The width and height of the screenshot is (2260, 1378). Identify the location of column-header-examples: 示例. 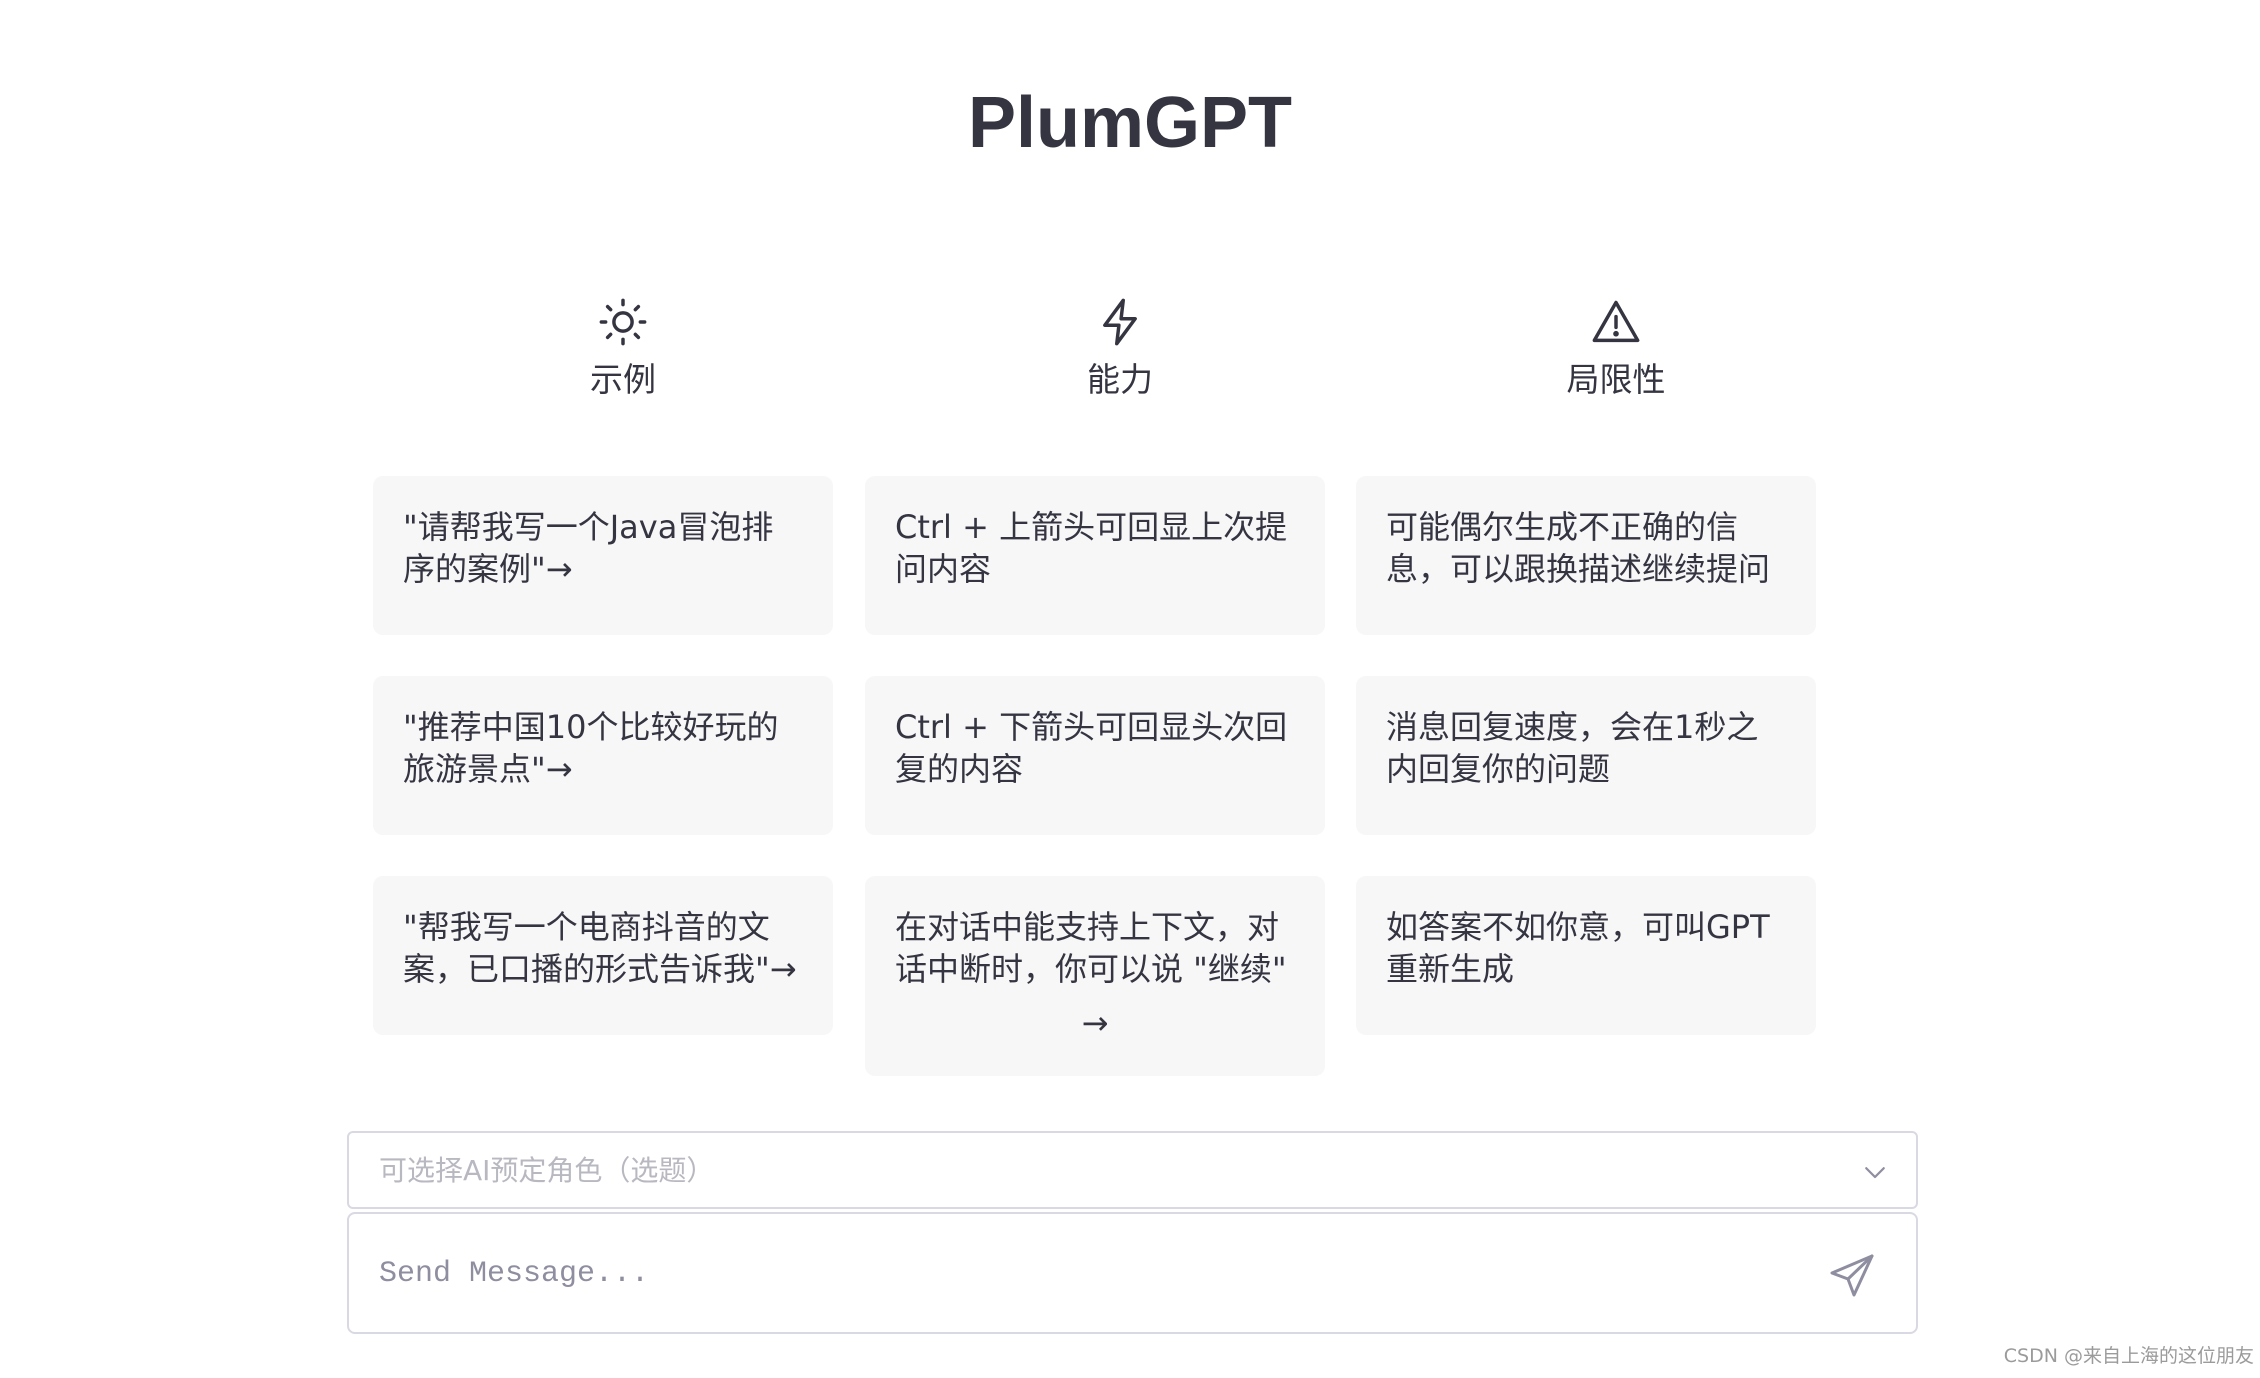
(623, 349).